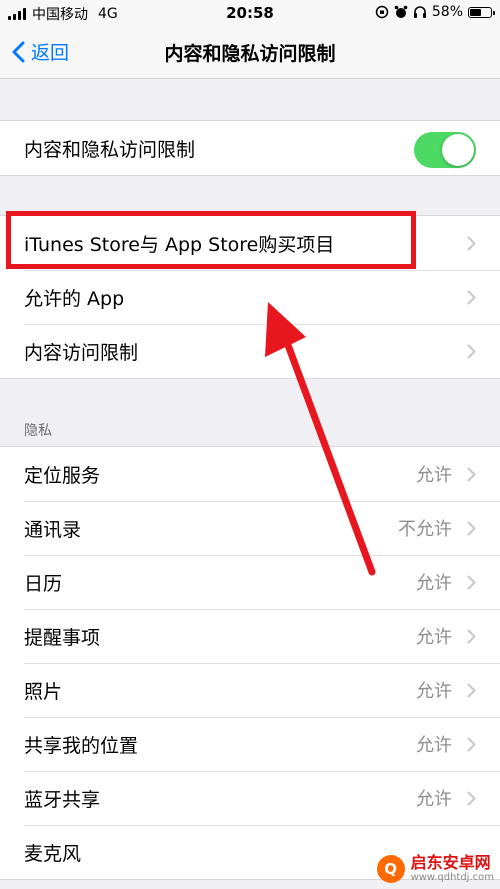 The width and height of the screenshot is (500, 889). I want to click on watermark-logo-icon: Q, so click(390, 868).